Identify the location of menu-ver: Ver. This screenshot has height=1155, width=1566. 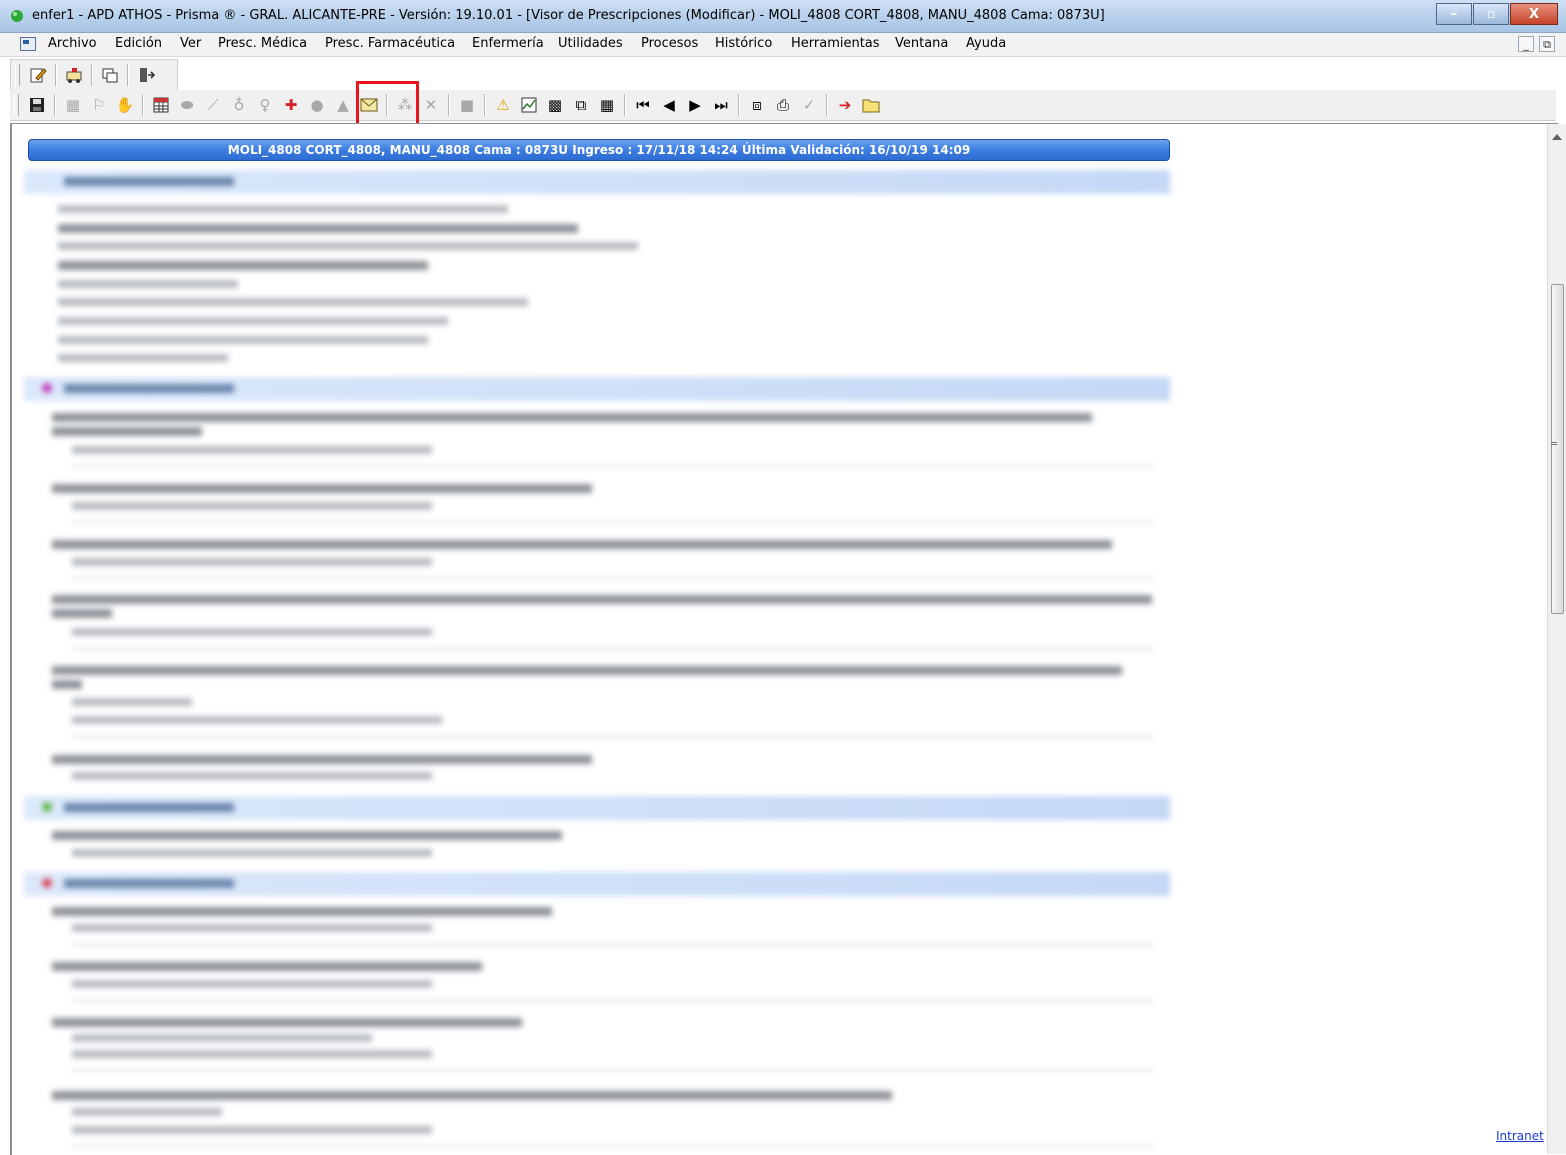
(190, 43).